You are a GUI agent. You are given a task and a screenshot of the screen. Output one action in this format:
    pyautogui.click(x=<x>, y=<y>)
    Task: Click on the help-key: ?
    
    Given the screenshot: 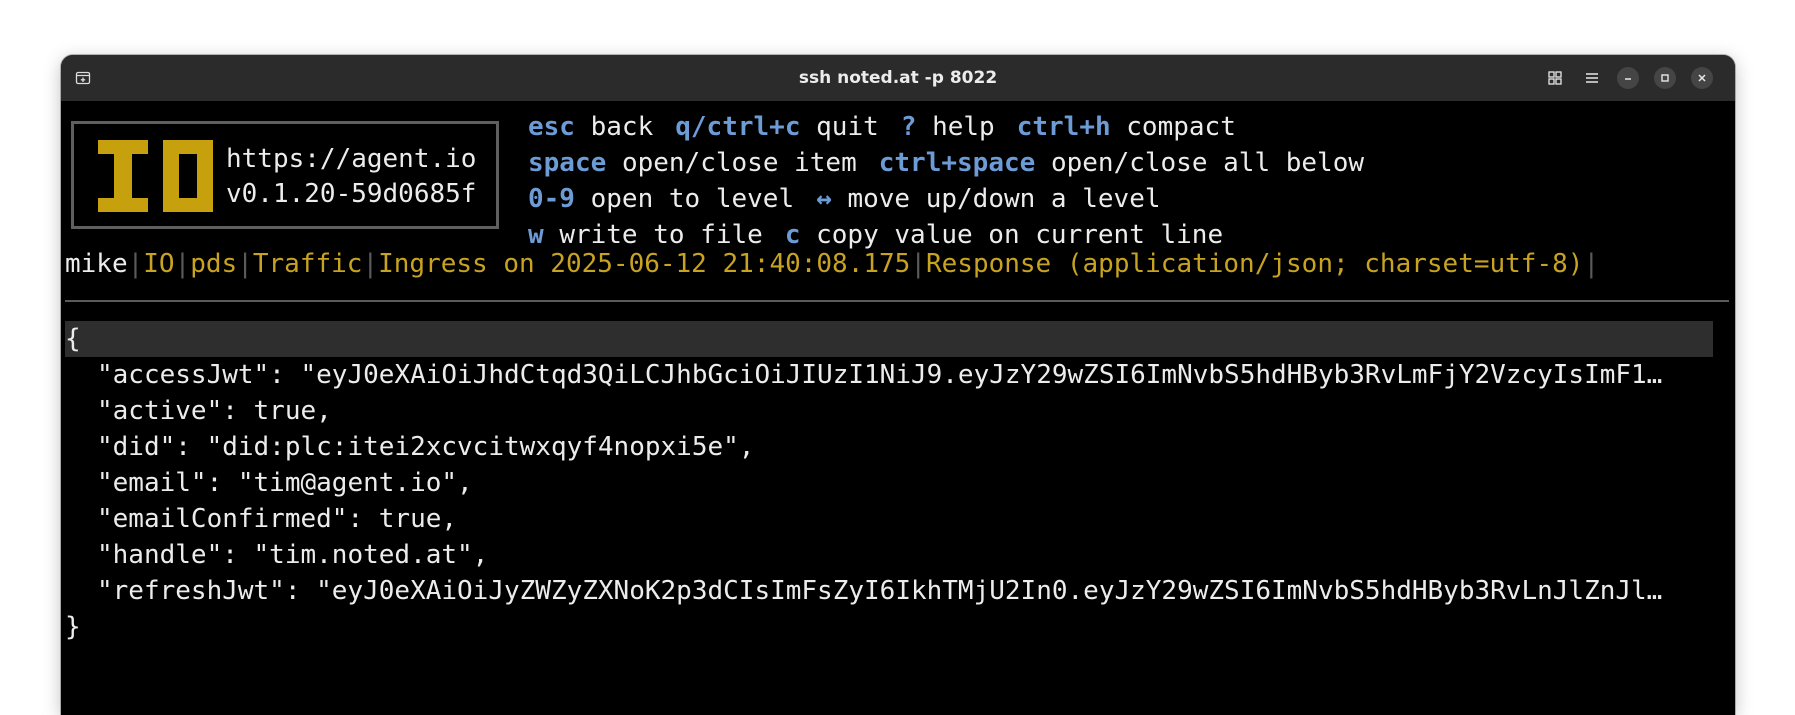 What is the action you would take?
    pyautogui.click(x=908, y=127)
    